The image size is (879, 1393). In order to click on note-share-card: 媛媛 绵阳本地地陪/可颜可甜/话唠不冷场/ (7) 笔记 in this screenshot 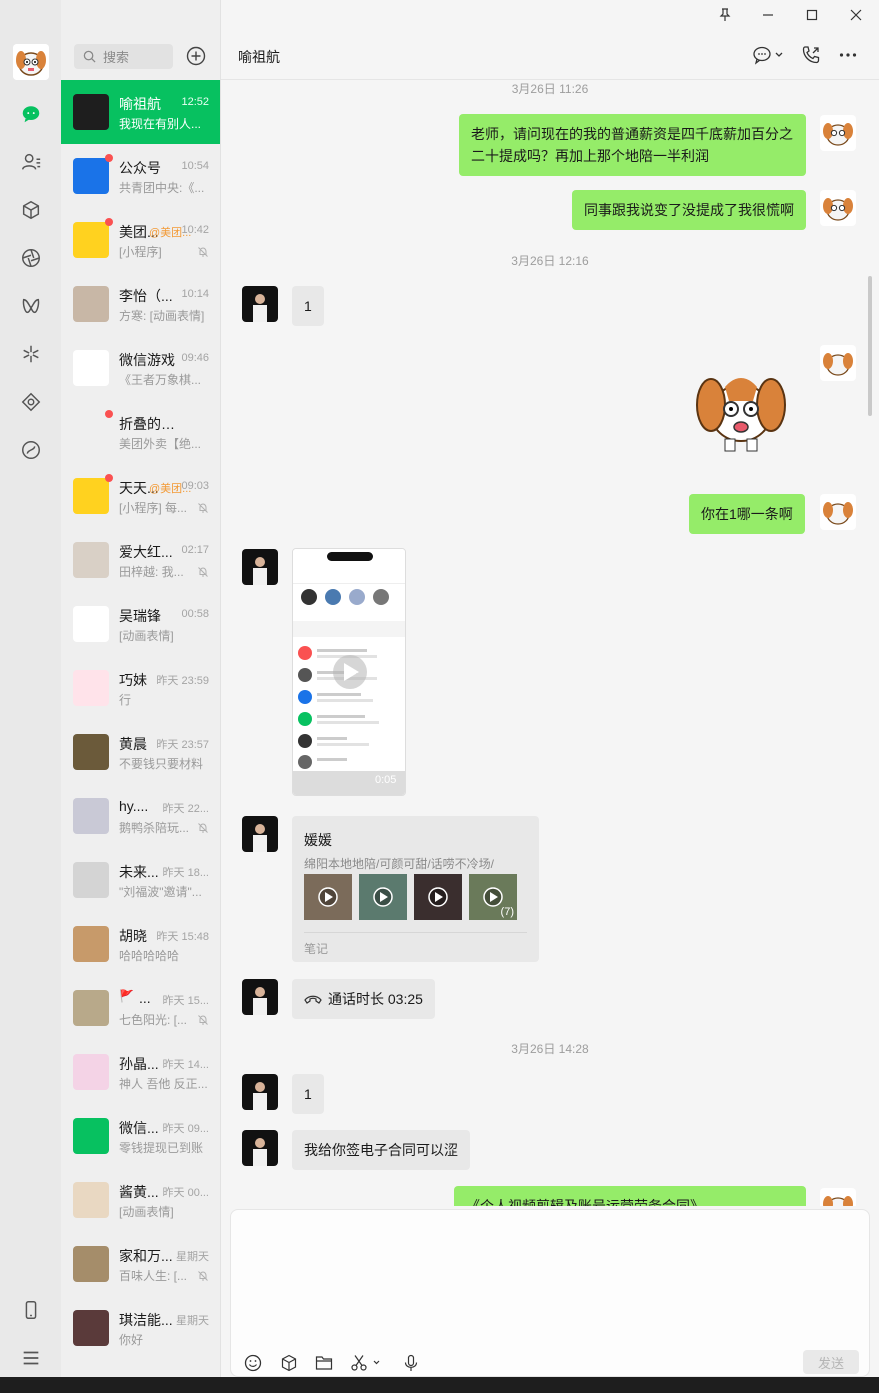, I will do `click(415, 889)`.